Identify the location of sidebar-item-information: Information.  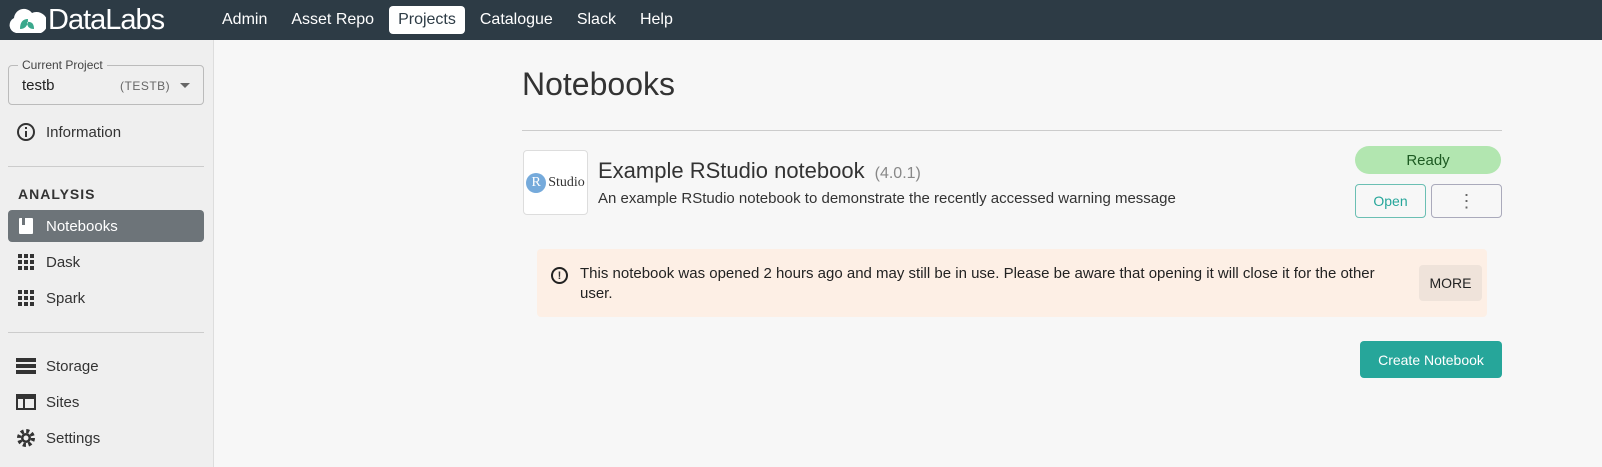
(106, 132).